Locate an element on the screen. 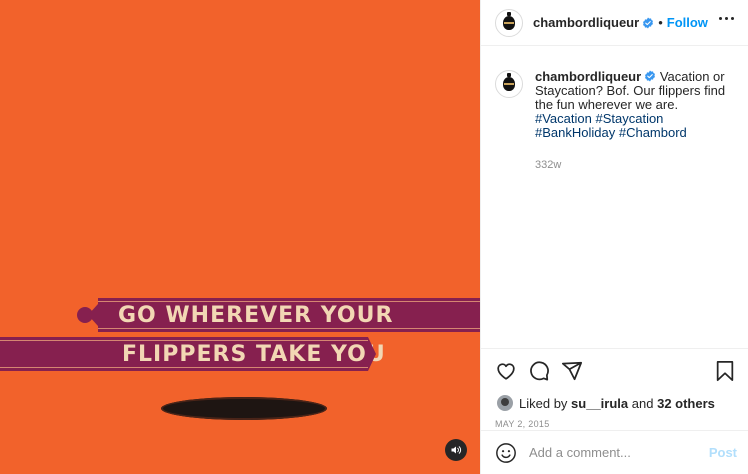 This screenshot has height=474, width=748. banner-top: GO WHEREVER YOUR is located at coordinates (284, 315).